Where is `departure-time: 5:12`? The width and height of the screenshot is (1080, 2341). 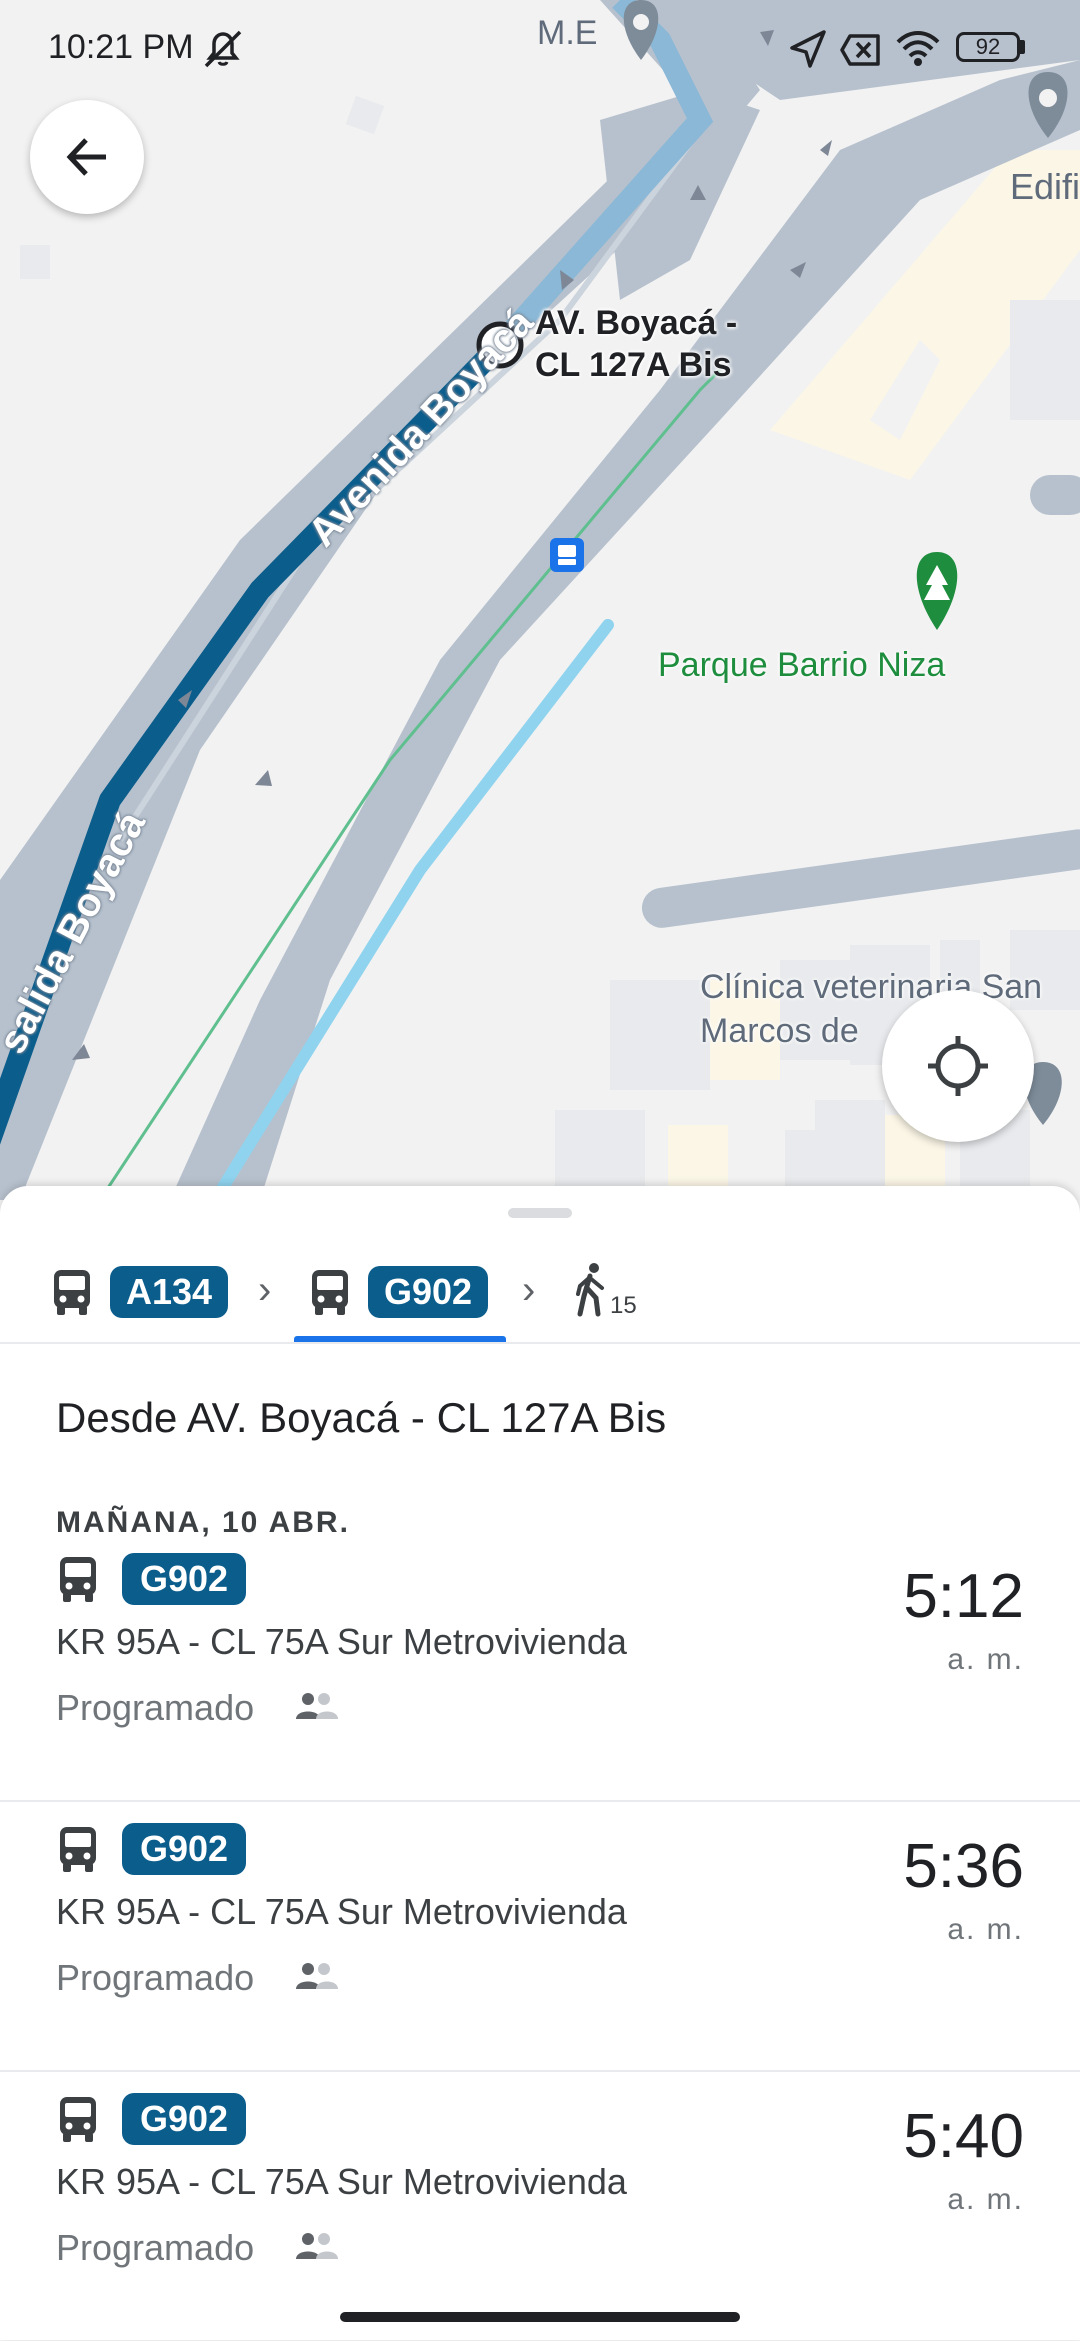
departure-time: 5:12 is located at coordinates (963, 1596).